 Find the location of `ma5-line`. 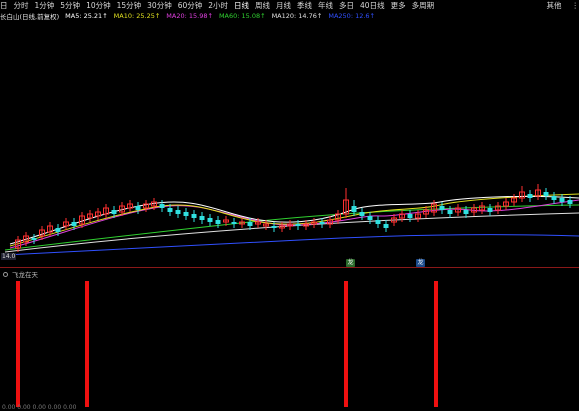

ma5-line is located at coordinates (294, 220).